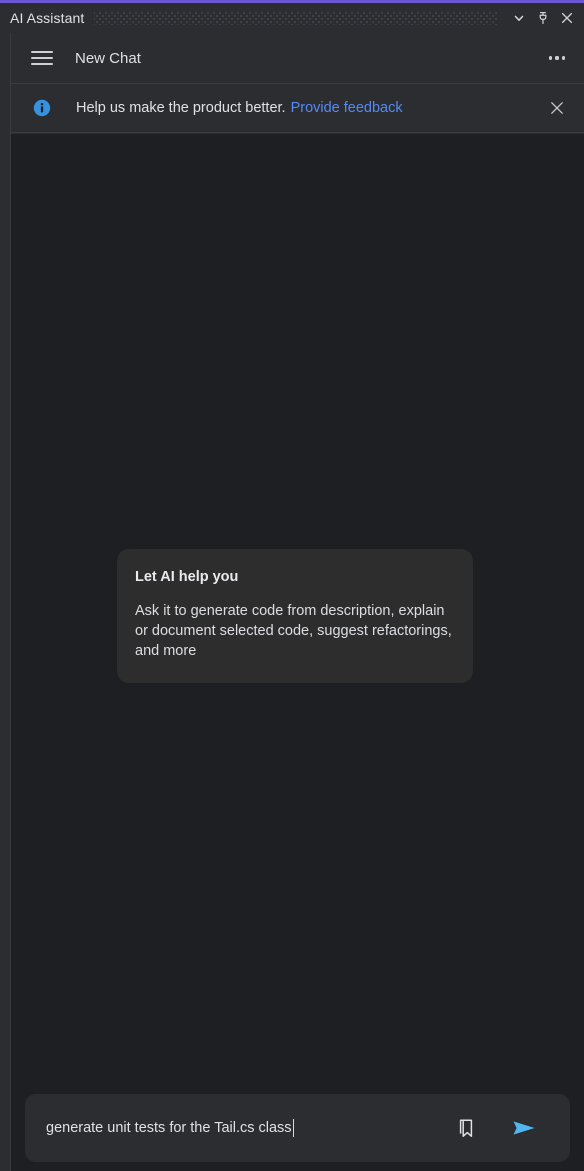  What do you see at coordinates (181, 108) in the screenshot?
I see `banner-message-text: Help us make the product better.` at bounding box center [181, 108].